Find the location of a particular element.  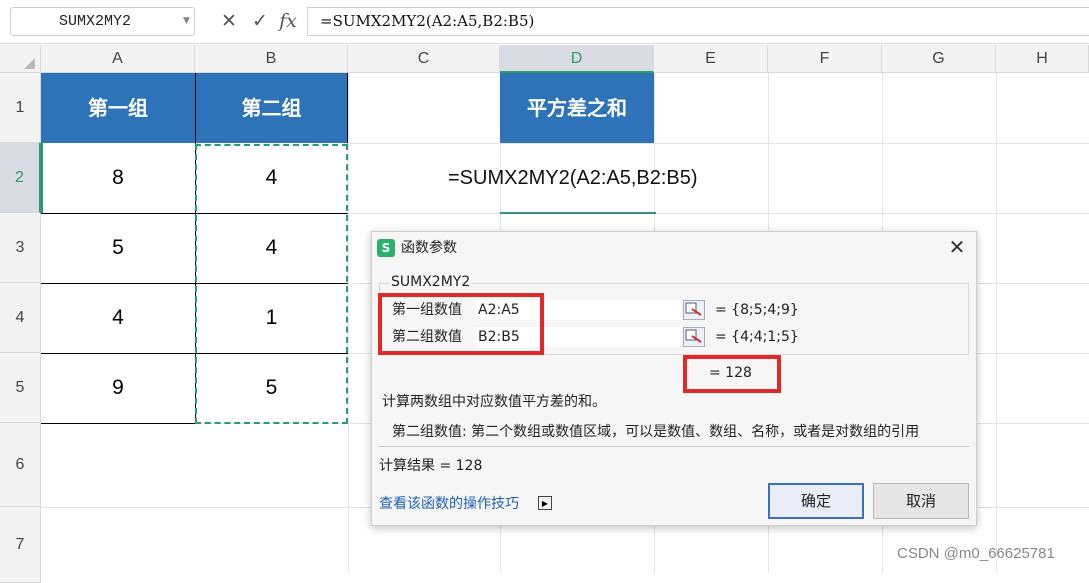

formula-result: = 128 is located at coordinates (730, 373).